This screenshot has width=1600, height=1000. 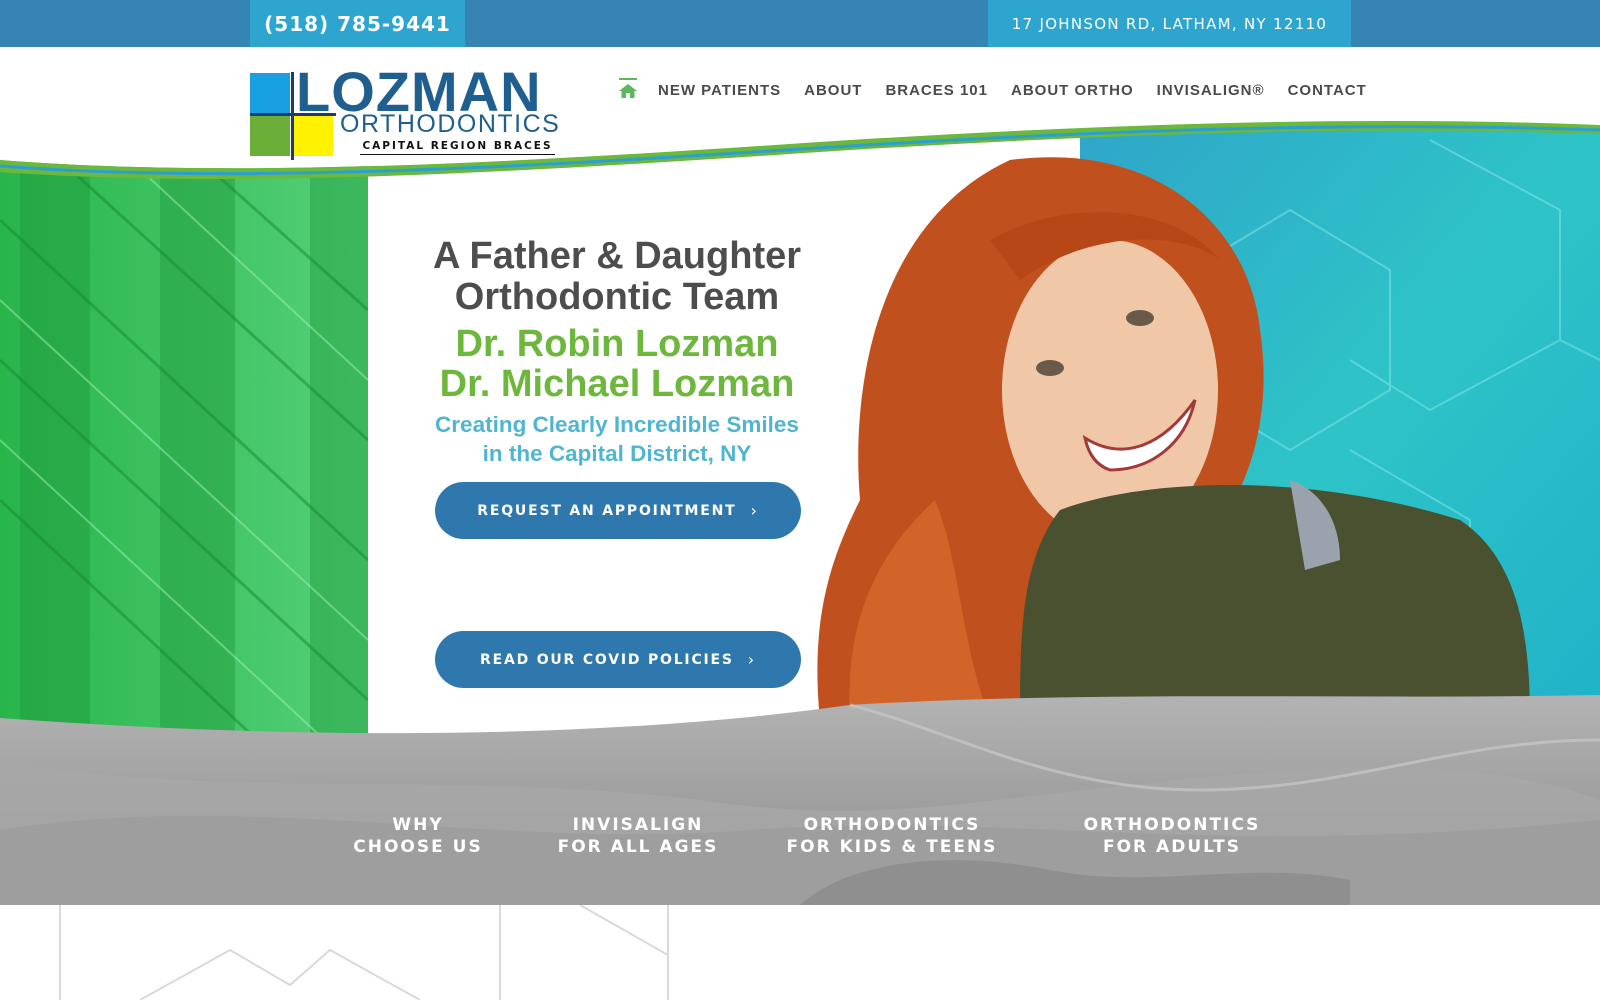 What do you see at coordinates (270, 136) in the screenshot?
I see `logo-square-green` at bounding box center [270, 136].